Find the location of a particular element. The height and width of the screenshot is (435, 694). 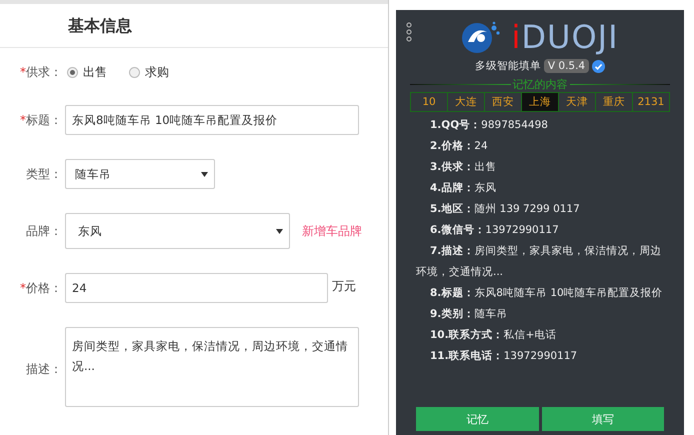

version-badge: V 0.5.4 is located at coordinates (567, 66).